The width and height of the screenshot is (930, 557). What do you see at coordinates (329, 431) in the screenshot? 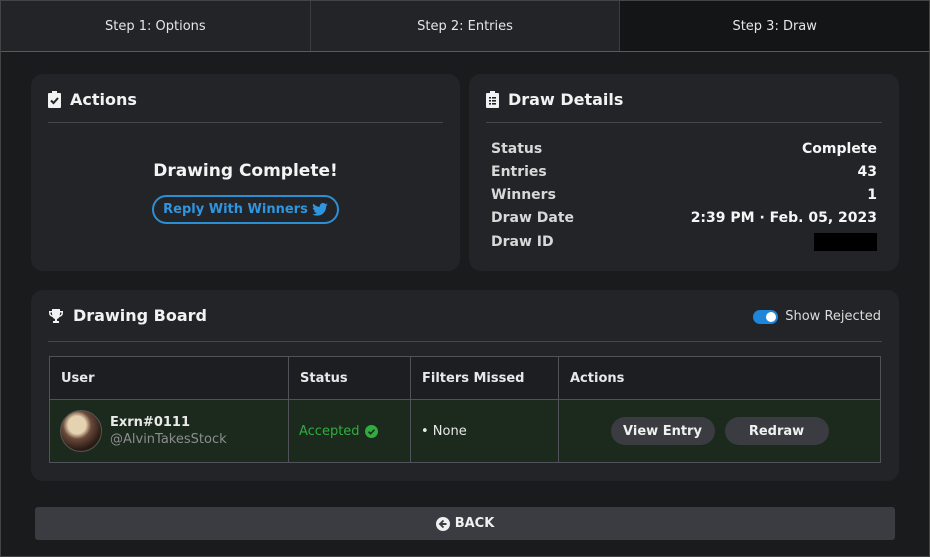
I see `status-text: Accepted` at bounding box center [329, 431].